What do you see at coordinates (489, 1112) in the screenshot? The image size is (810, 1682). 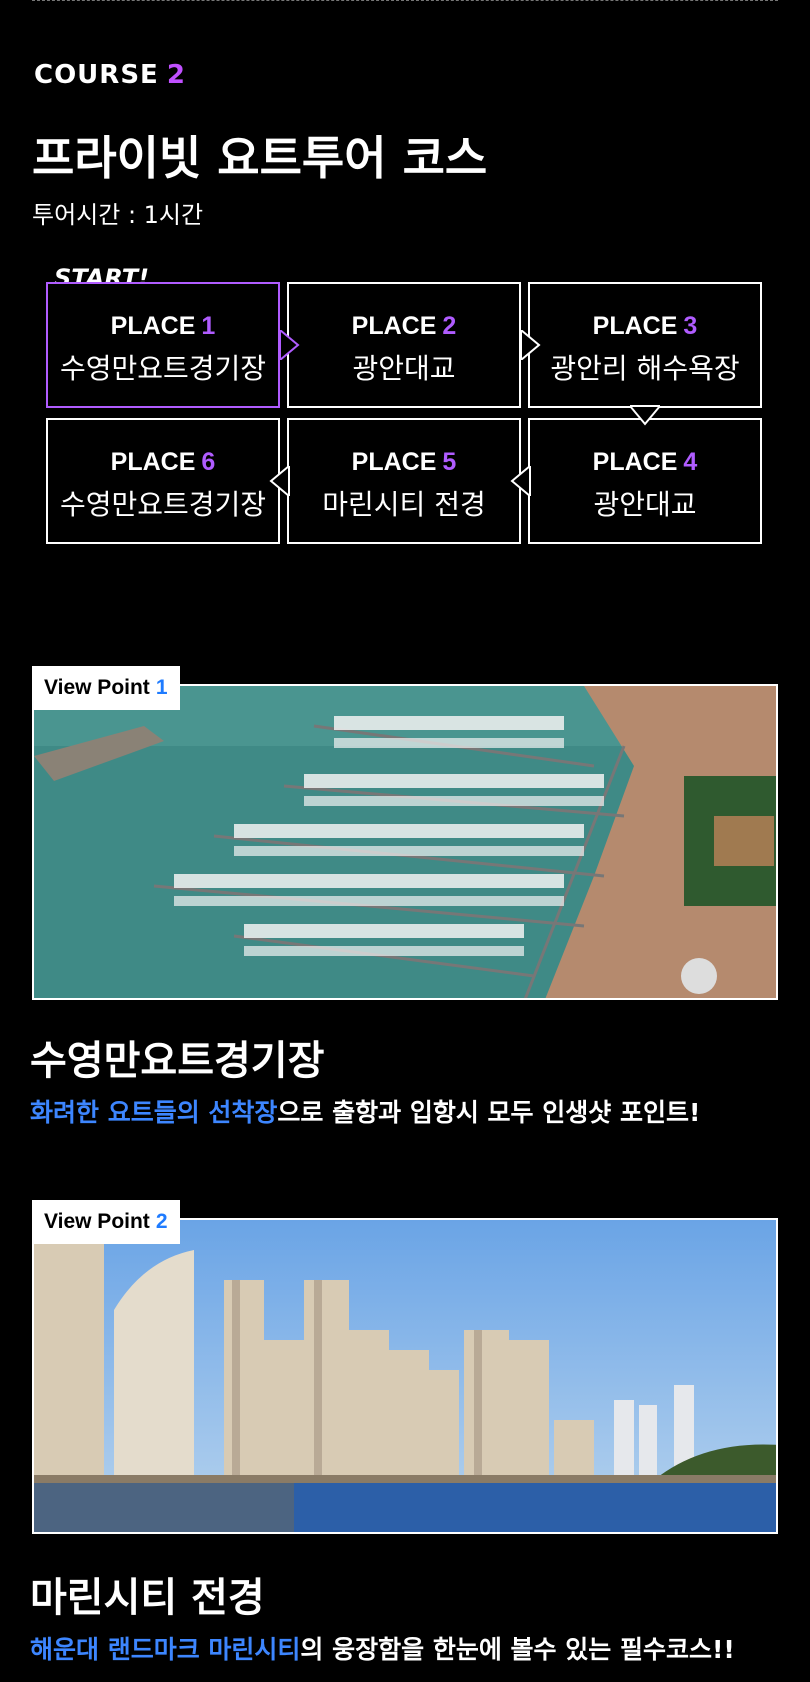 I see `desc-text: 으로 출항과 입항시 모두 인생샷 포인트!` at bounding box center [489, 1112].